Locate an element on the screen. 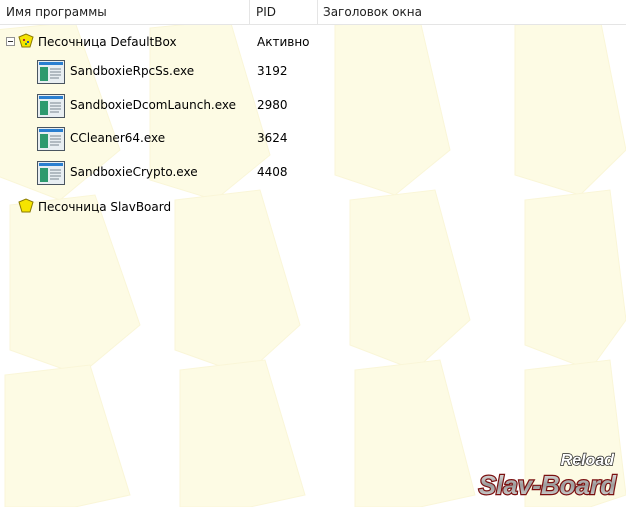 Image resolution: width=626 pixels, height=507 pixels. tree-row-process: SandboxieRpcSs.exe 3192 is located at coordinates (313, 72).